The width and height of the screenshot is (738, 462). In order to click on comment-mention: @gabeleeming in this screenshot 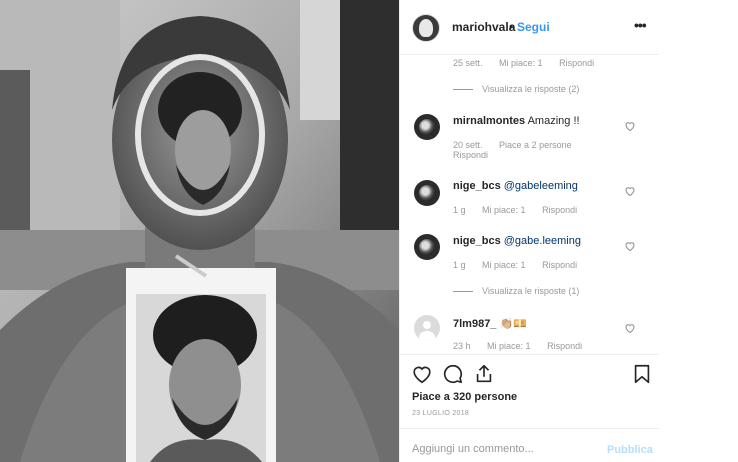, I will do `click(541, 186)`.